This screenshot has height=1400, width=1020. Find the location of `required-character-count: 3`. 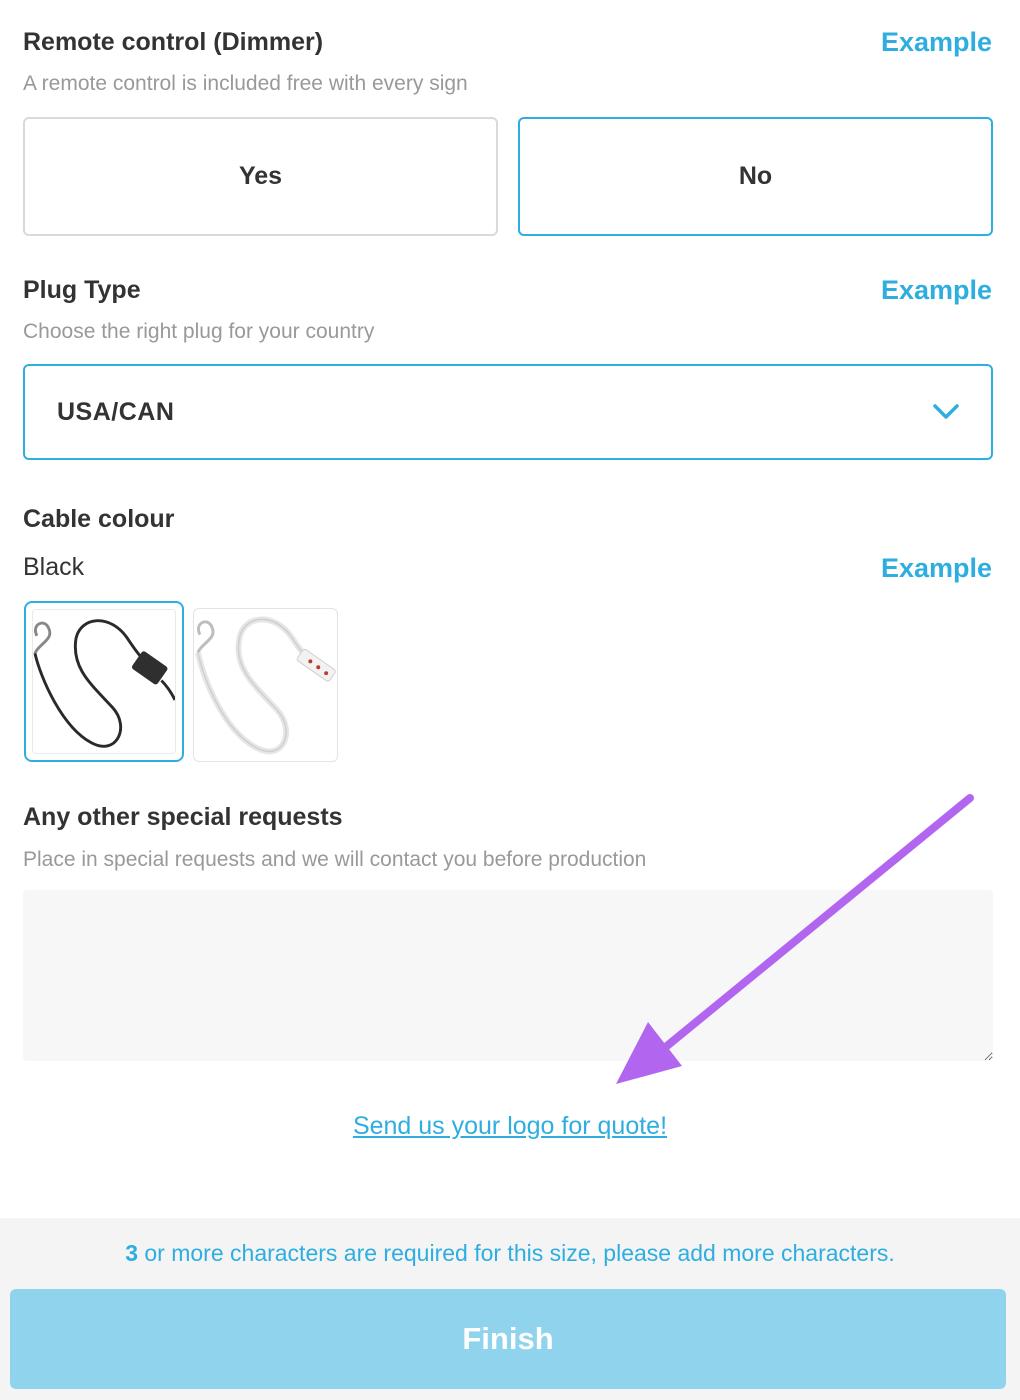

required-character-count: 3 is located at coordinates (131, 1253).